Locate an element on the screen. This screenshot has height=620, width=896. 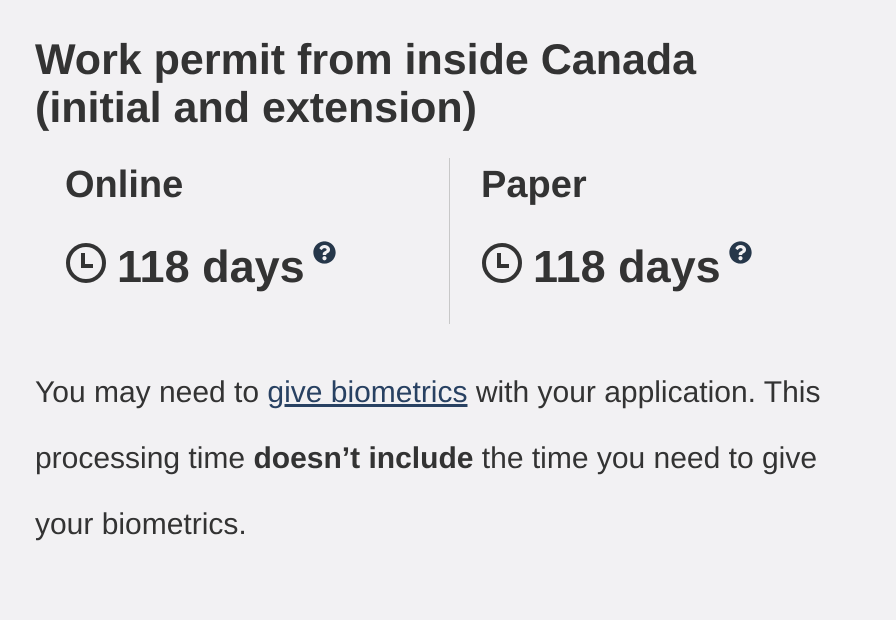
method-label: Online is located at coordinates (124, 185).